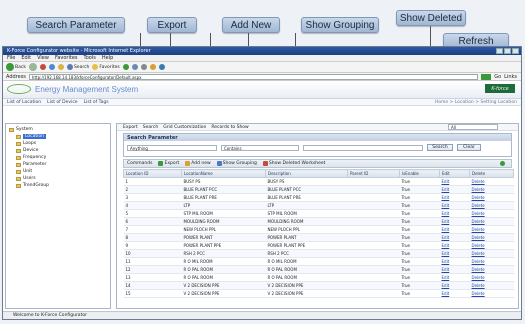 This screenshot has width=525, height=324. I want to click on tree-item-unit: Unit, so click(58, 171).